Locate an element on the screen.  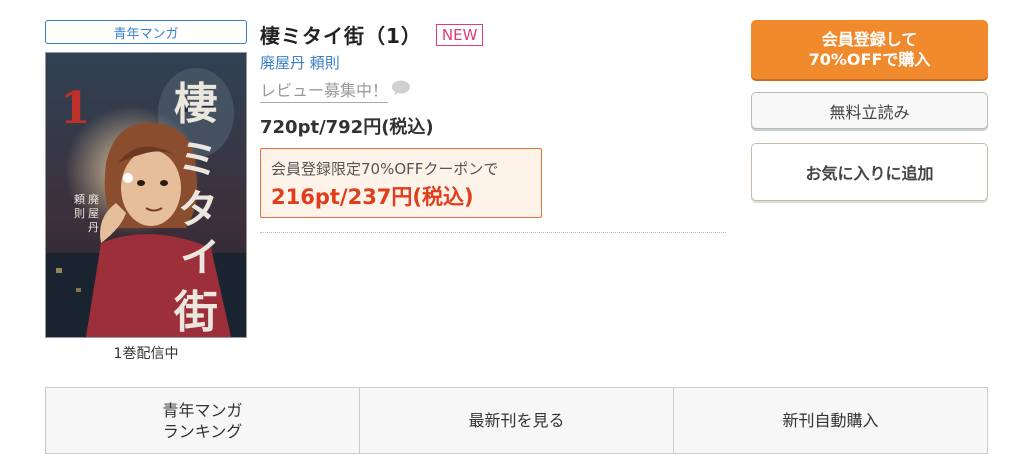
add-to-favorites-label: お気に入りに追加 is located at coordinates (869, 173).